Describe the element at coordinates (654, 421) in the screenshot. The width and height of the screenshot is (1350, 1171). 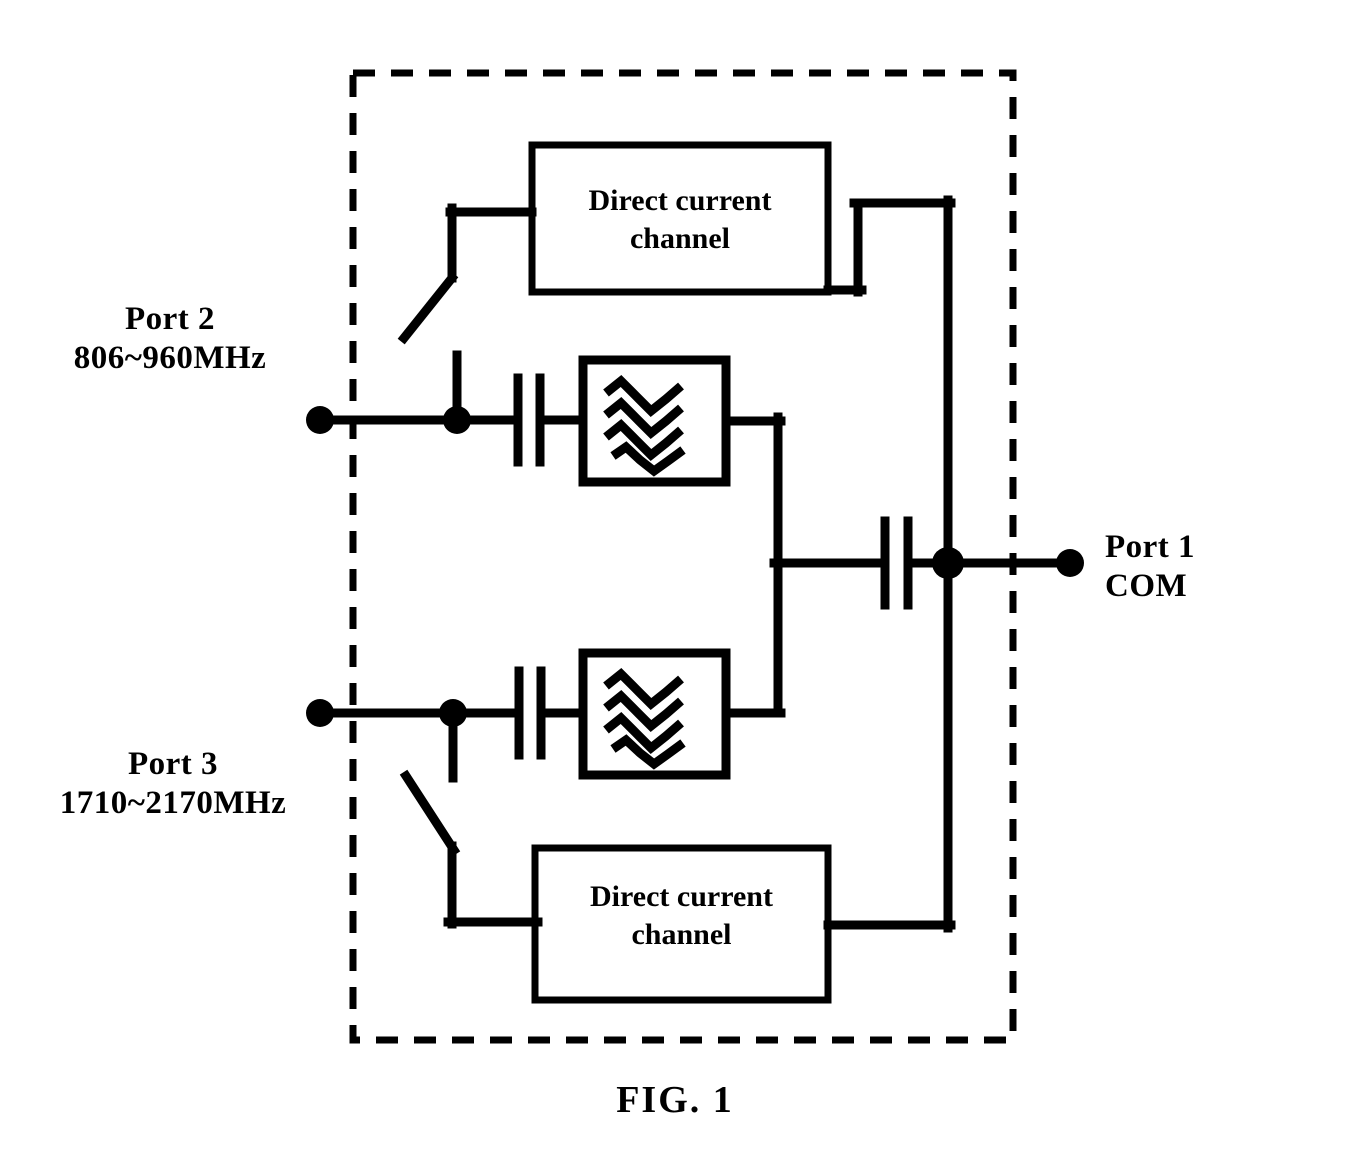
I see `filter-top-block` at that location.